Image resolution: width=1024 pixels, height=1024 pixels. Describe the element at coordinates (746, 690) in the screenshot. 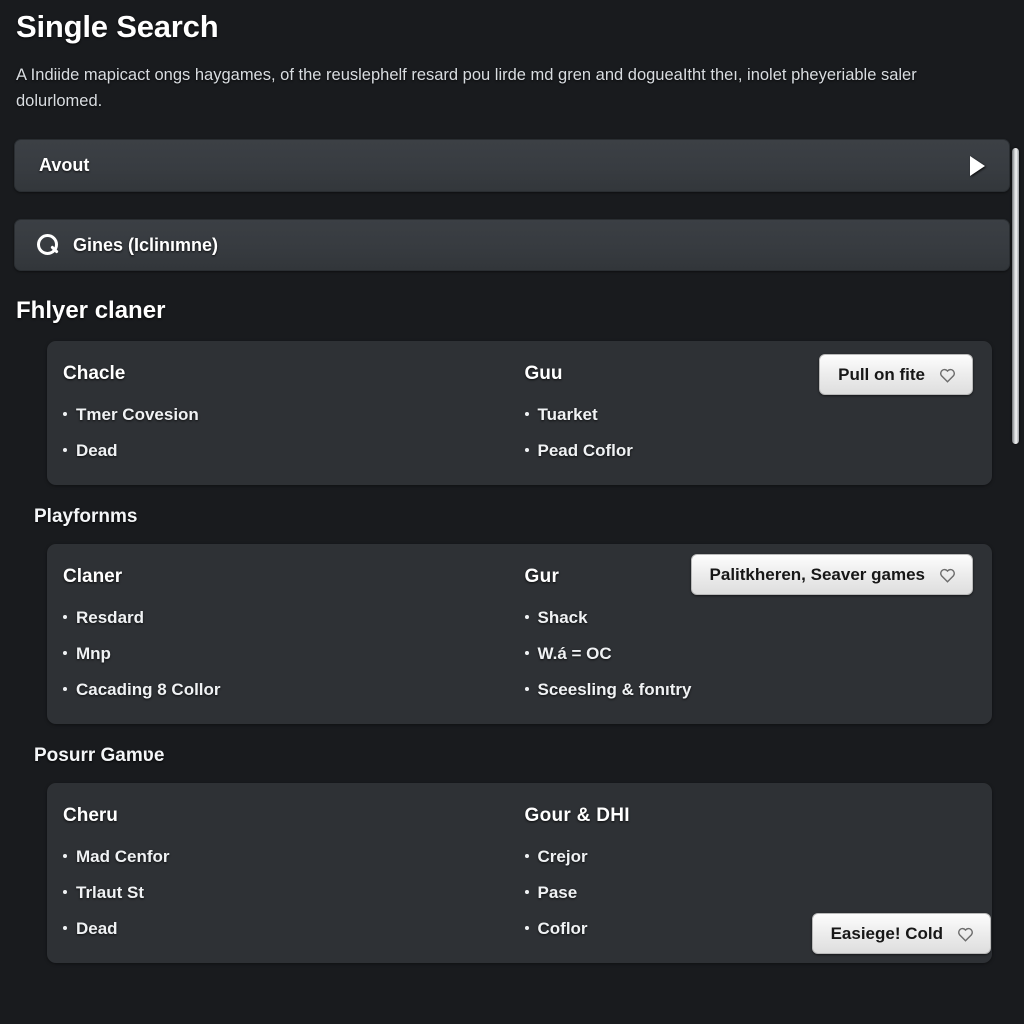

I see `list-item: Sceesling & fonıtry` at that location.